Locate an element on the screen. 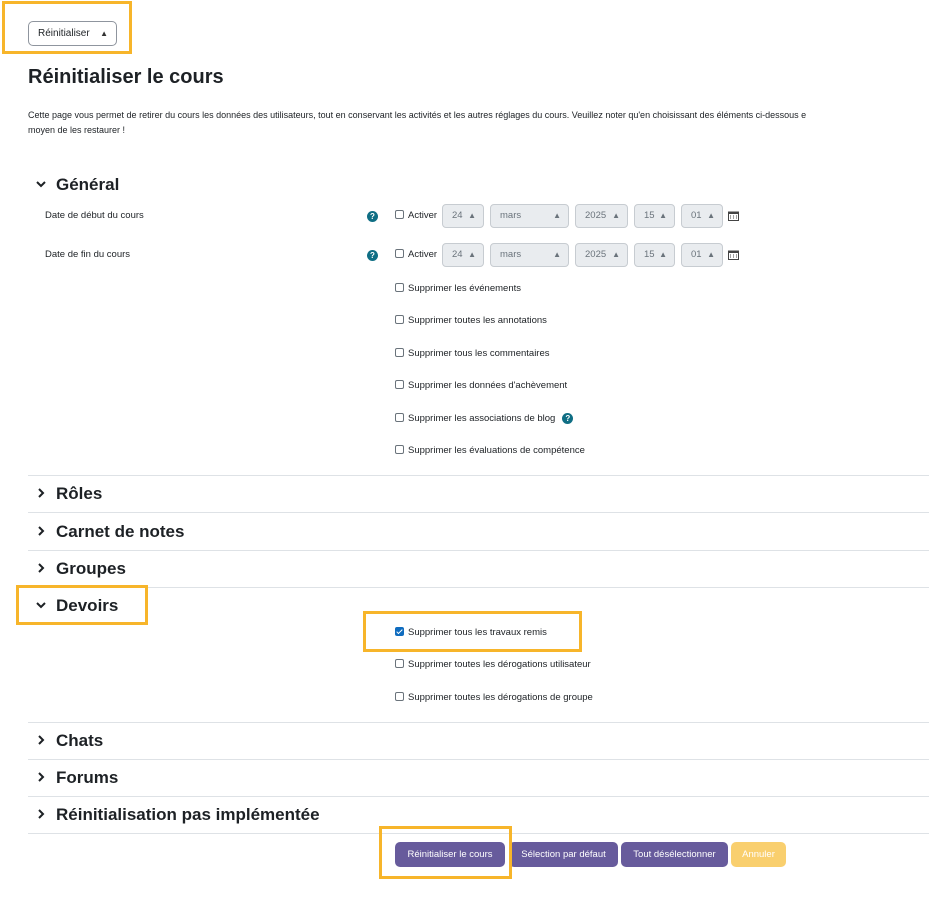 Image resolution: width=929 pixels, height=899 pixels. checkbox-delete-completion: Supprimer les données d'achèvement is located at coordinates (481, 386).